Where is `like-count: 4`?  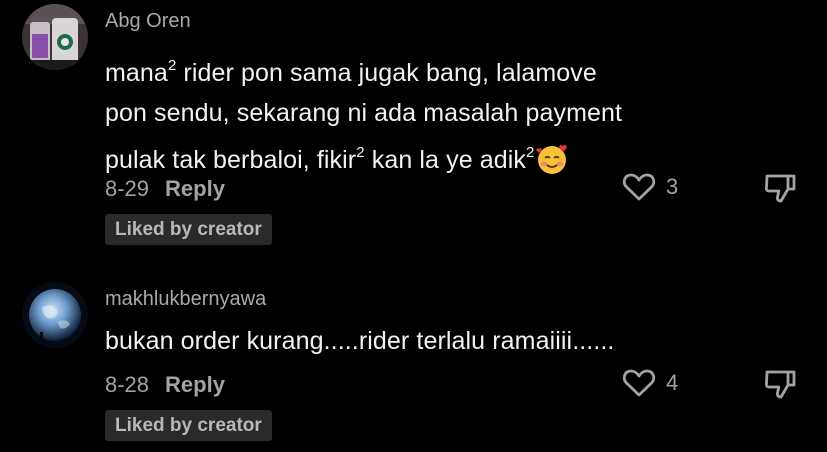
like-count: 4 is located at coordinates (672, 382).